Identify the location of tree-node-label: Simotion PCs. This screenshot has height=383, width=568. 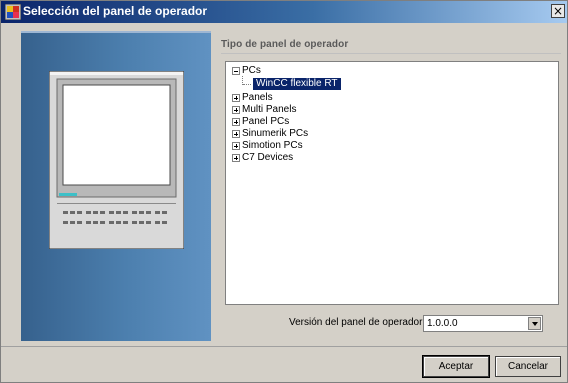
(272, 145).